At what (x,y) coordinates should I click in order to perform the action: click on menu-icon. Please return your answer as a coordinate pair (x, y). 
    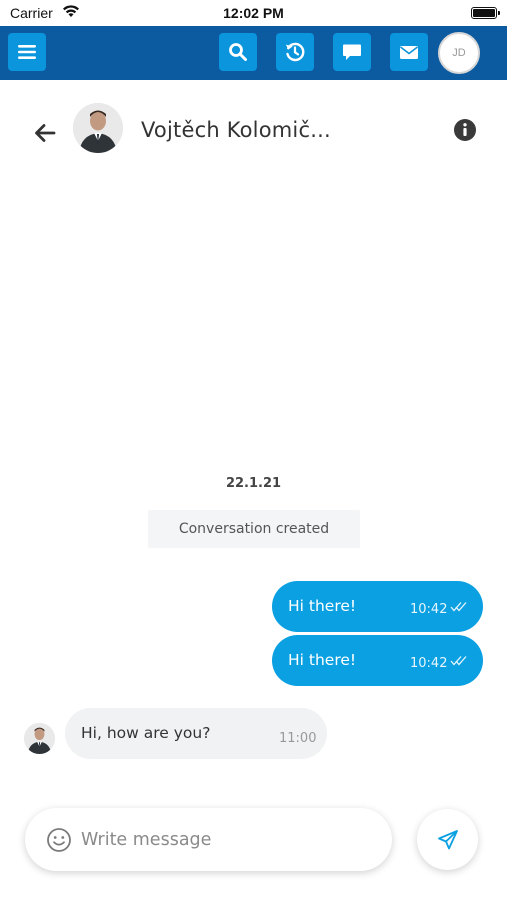
    Looking at the image, I should click on (27, 52).